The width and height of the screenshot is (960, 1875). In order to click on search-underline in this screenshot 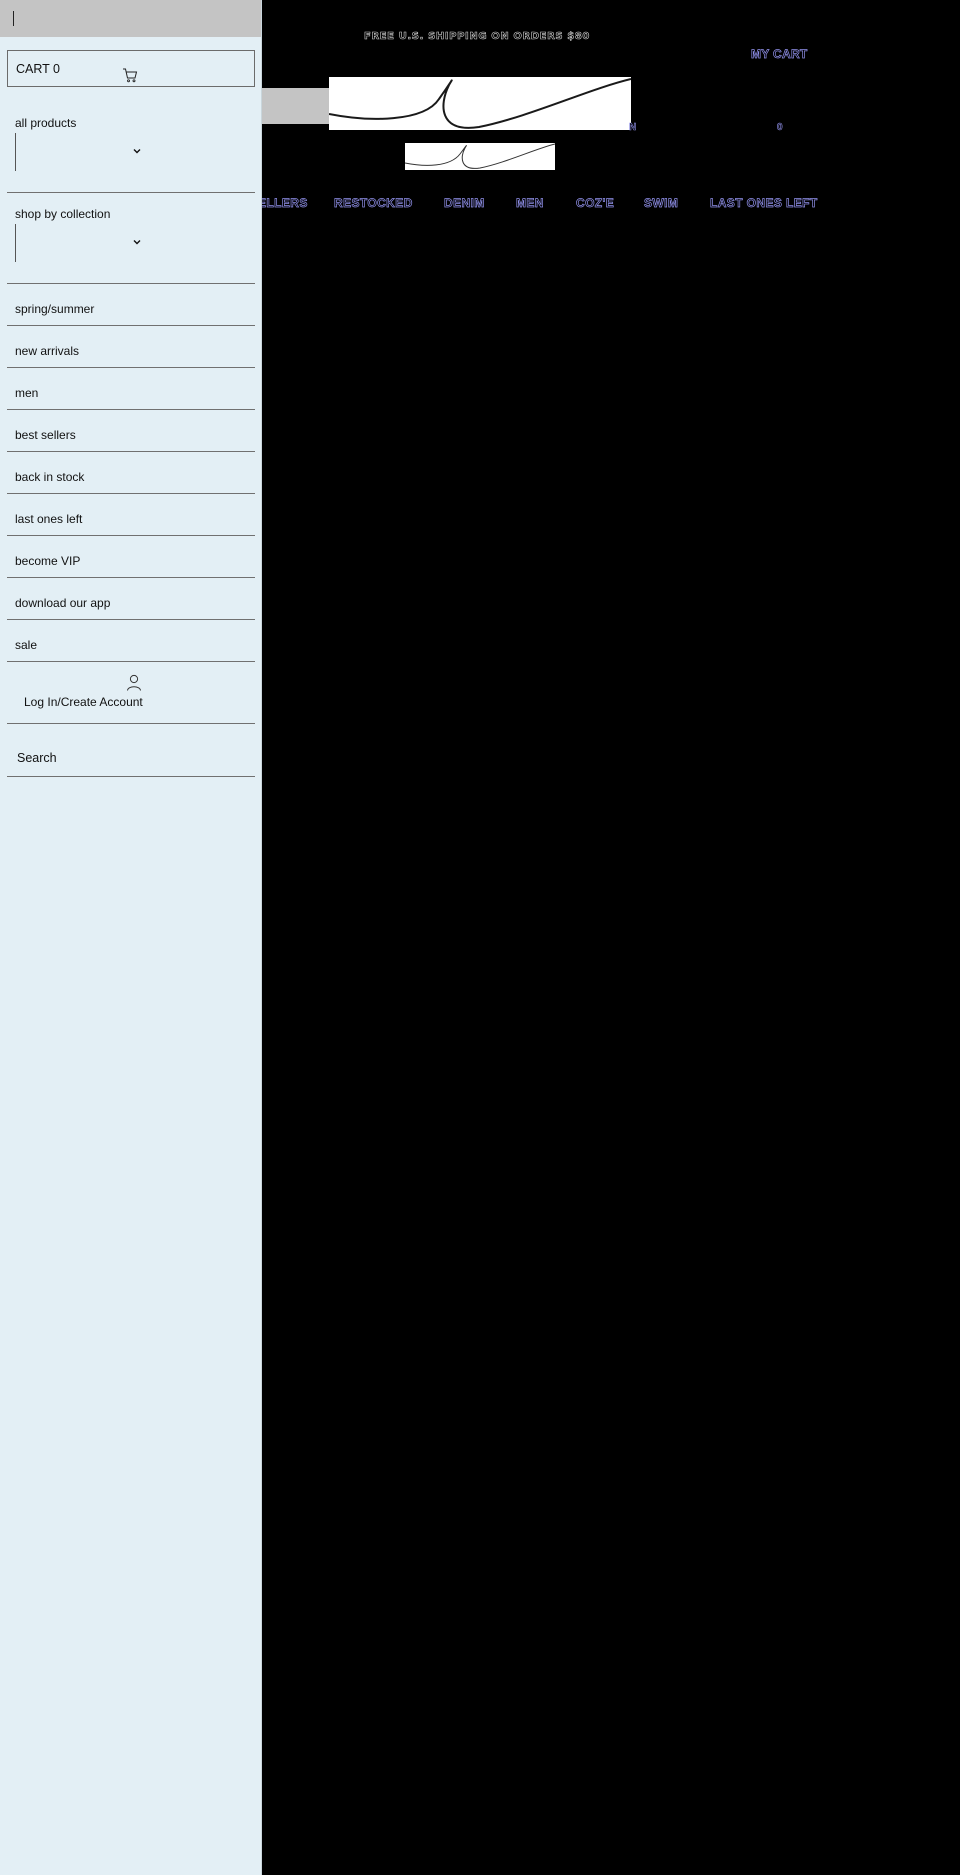, I will do `click(131, 776)`.